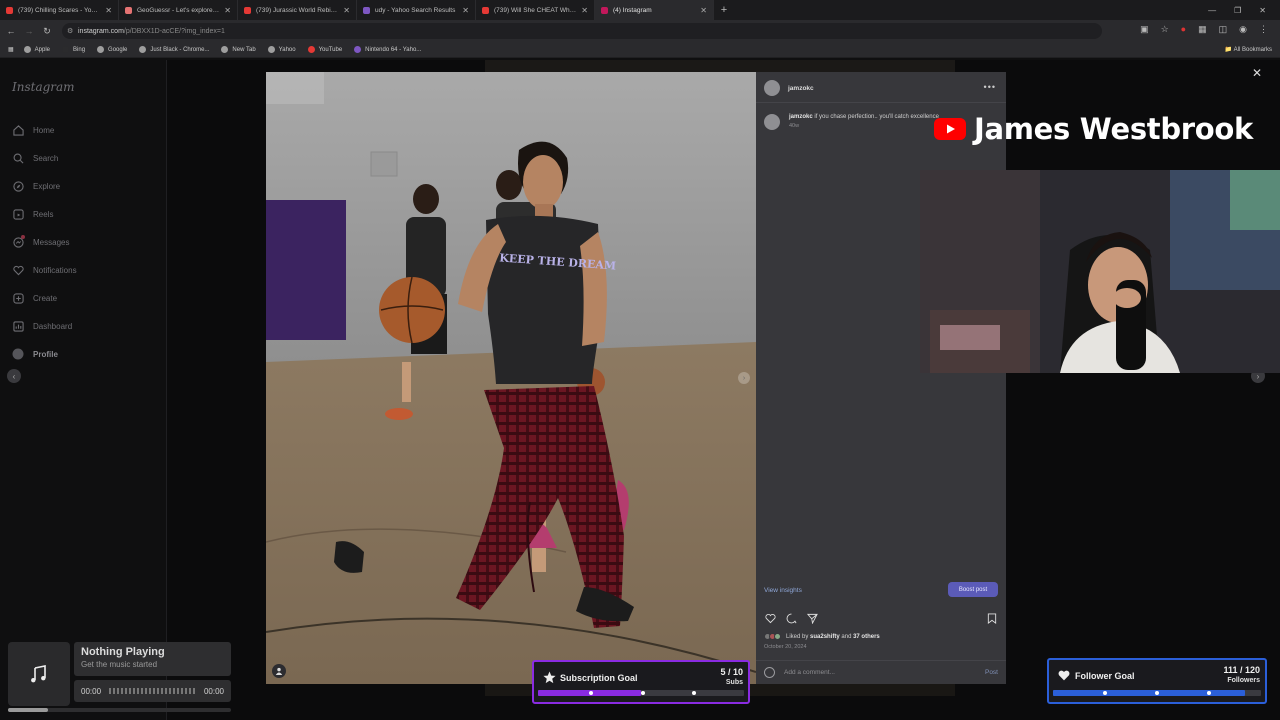  Describe the element at coordinates (43, 87) in the screenshot. I see `instagram-logo: Instagram` at that location.